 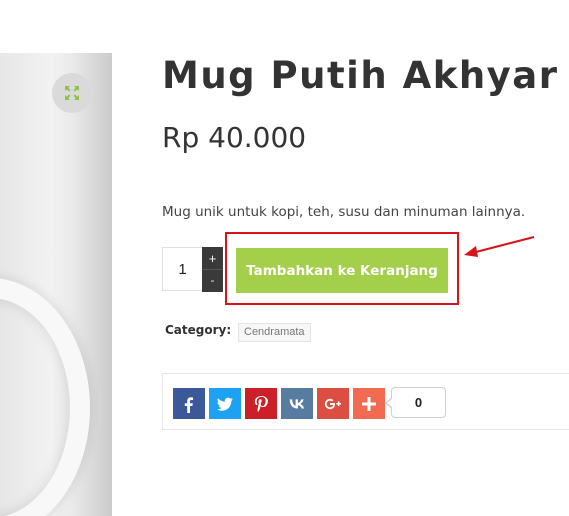 What do you see at coordinates (415, 402) in the screenshot?
I see `share-count-badge: 0` at bounding box center [415, 402].